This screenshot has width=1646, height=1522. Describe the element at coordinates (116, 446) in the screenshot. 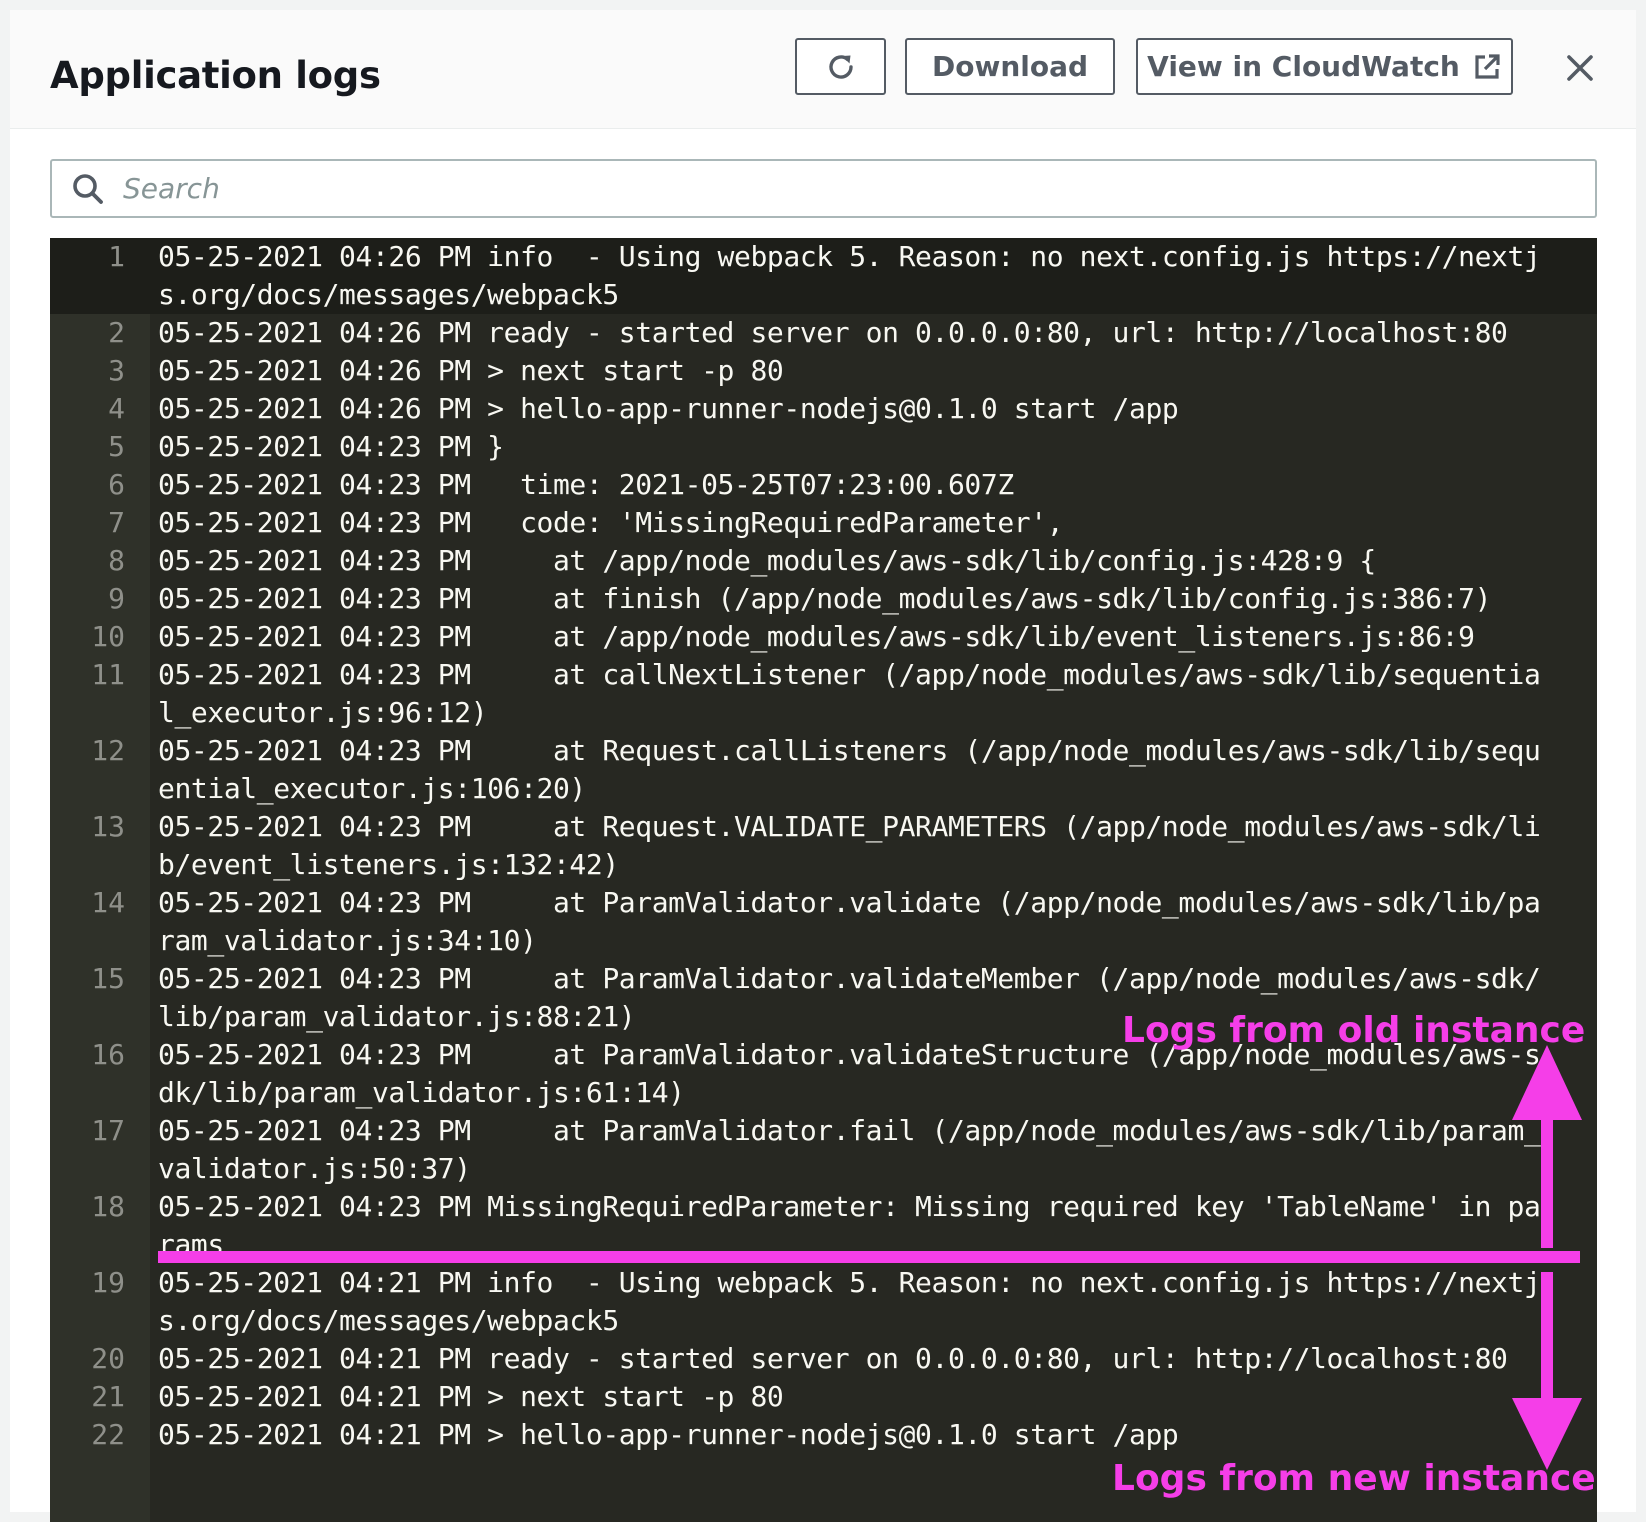

I see `line-number: 5` at that location.